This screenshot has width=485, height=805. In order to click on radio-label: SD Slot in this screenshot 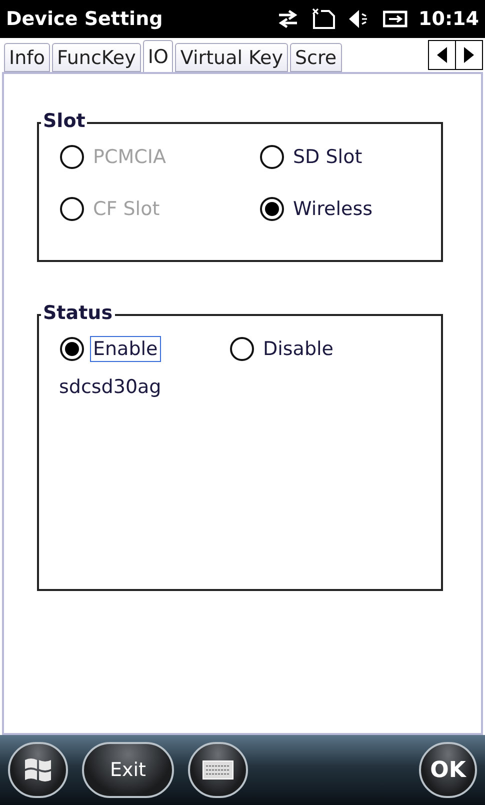, I will do `click(328, 157)`.